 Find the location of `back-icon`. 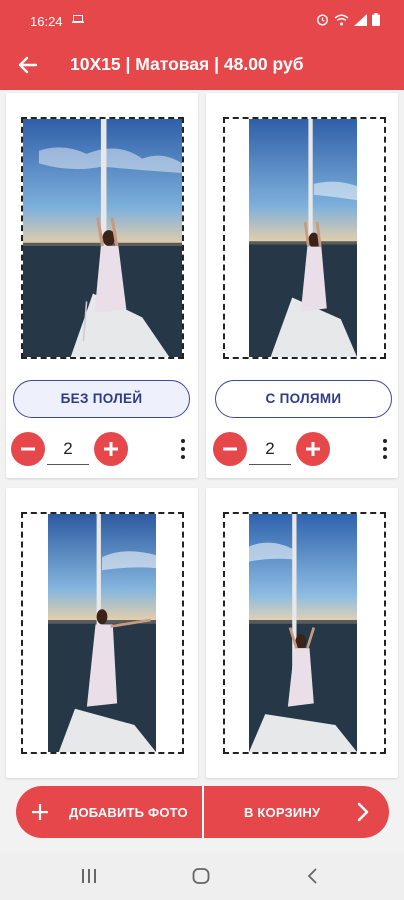

back-icon is located at coordinates (313, 876).